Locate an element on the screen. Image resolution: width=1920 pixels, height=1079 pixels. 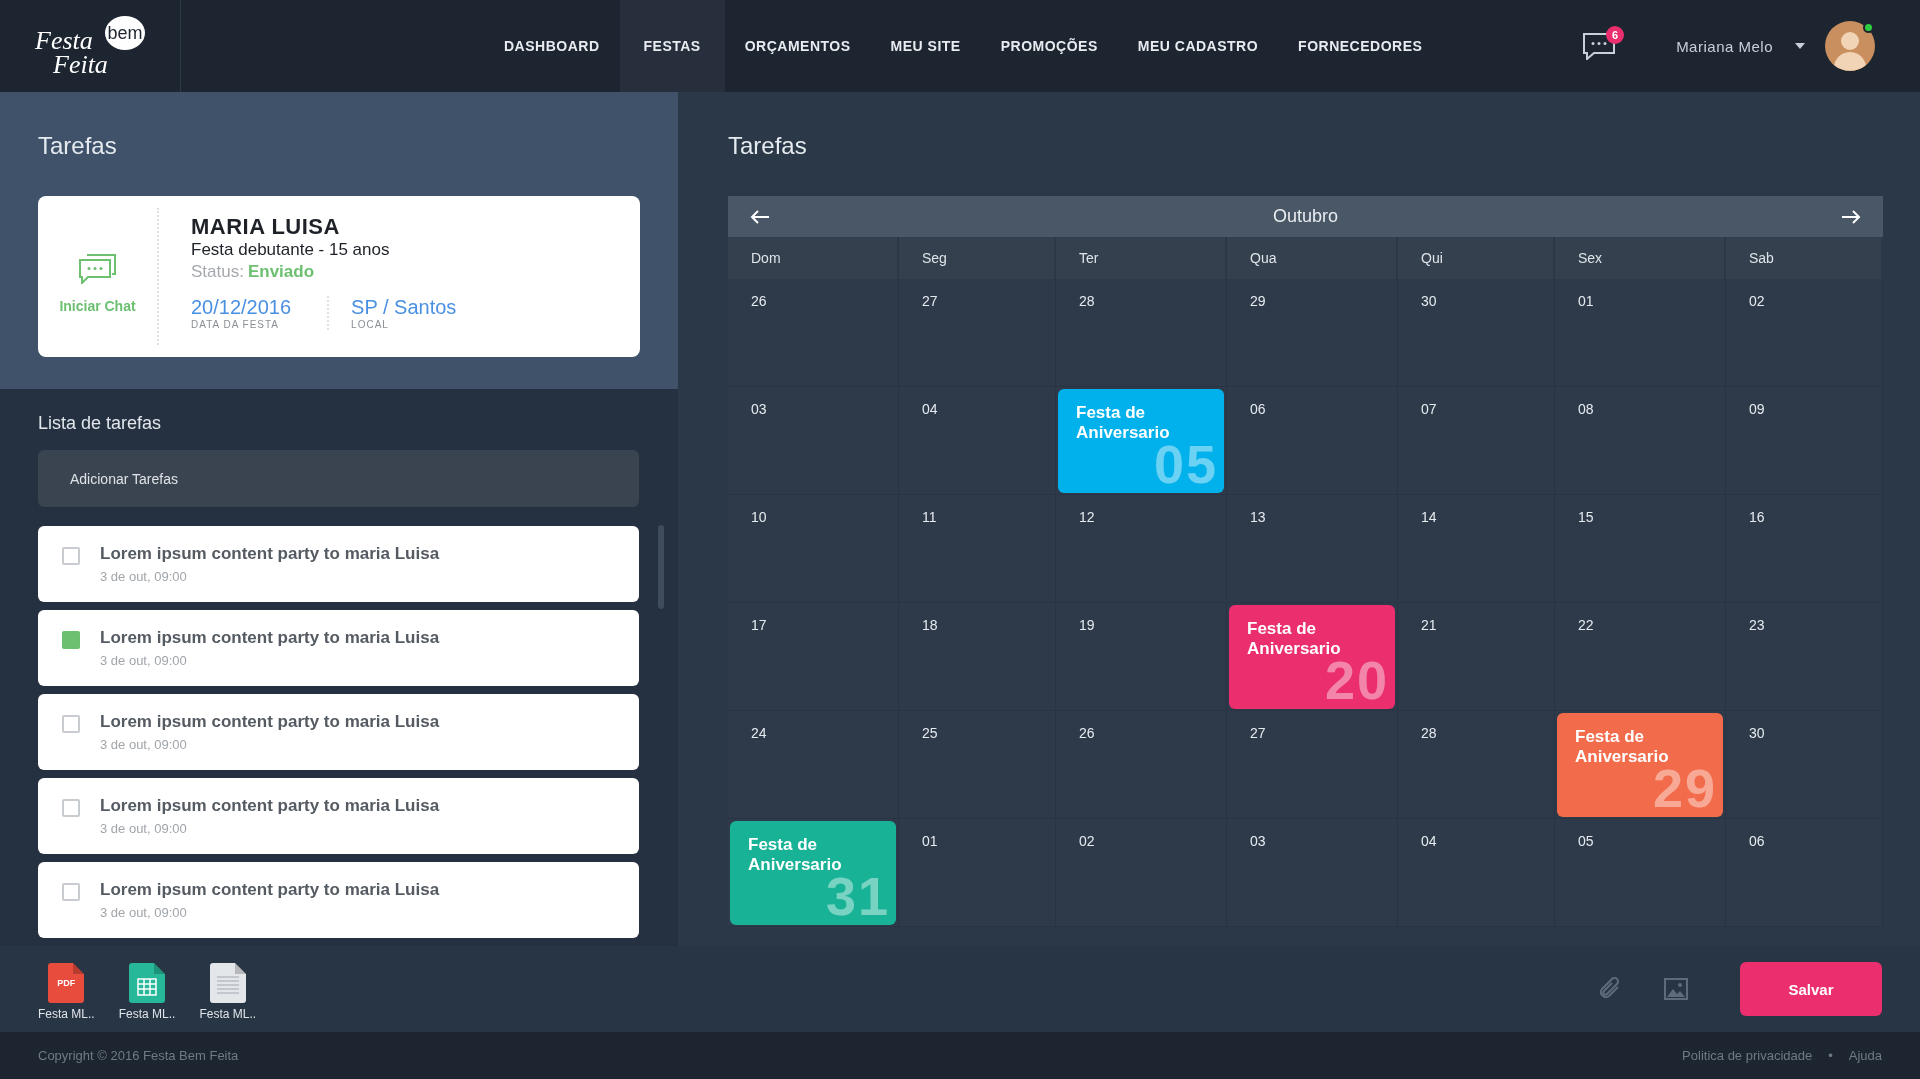
chat-icon is located at coordinates (1599, 46).